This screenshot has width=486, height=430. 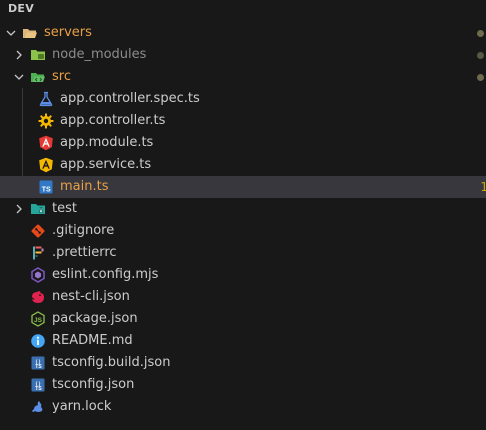 What do you see at coordinates (92, 340) in the screenshot?
I see `tree-item-label: README.md` at bounding box center [92, 340].